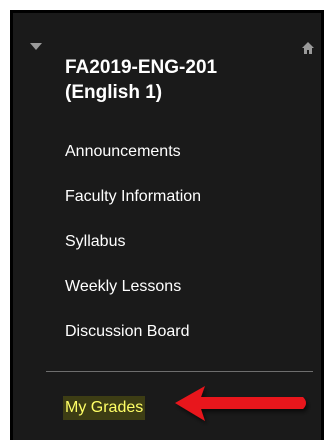  What do you see at coordinates (36, 46) in the screenshot?
I see `caret-down-icon` at bounding box center [36, 46].